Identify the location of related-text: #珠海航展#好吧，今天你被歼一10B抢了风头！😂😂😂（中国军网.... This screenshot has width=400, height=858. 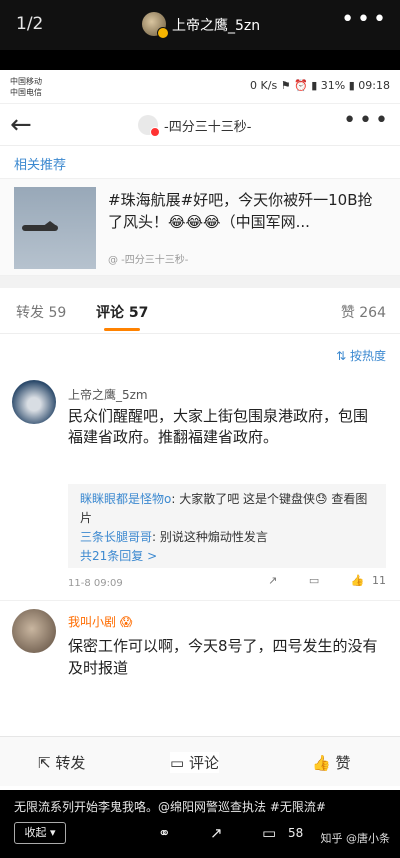
(240, 211).